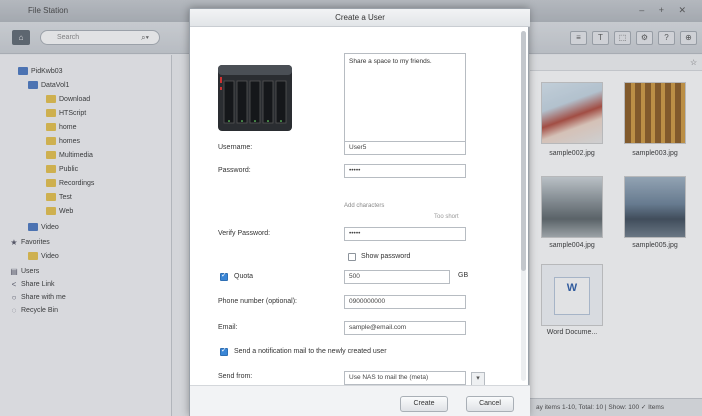  I want to click on password-strength-hint: Add characters, so click(364, 206).